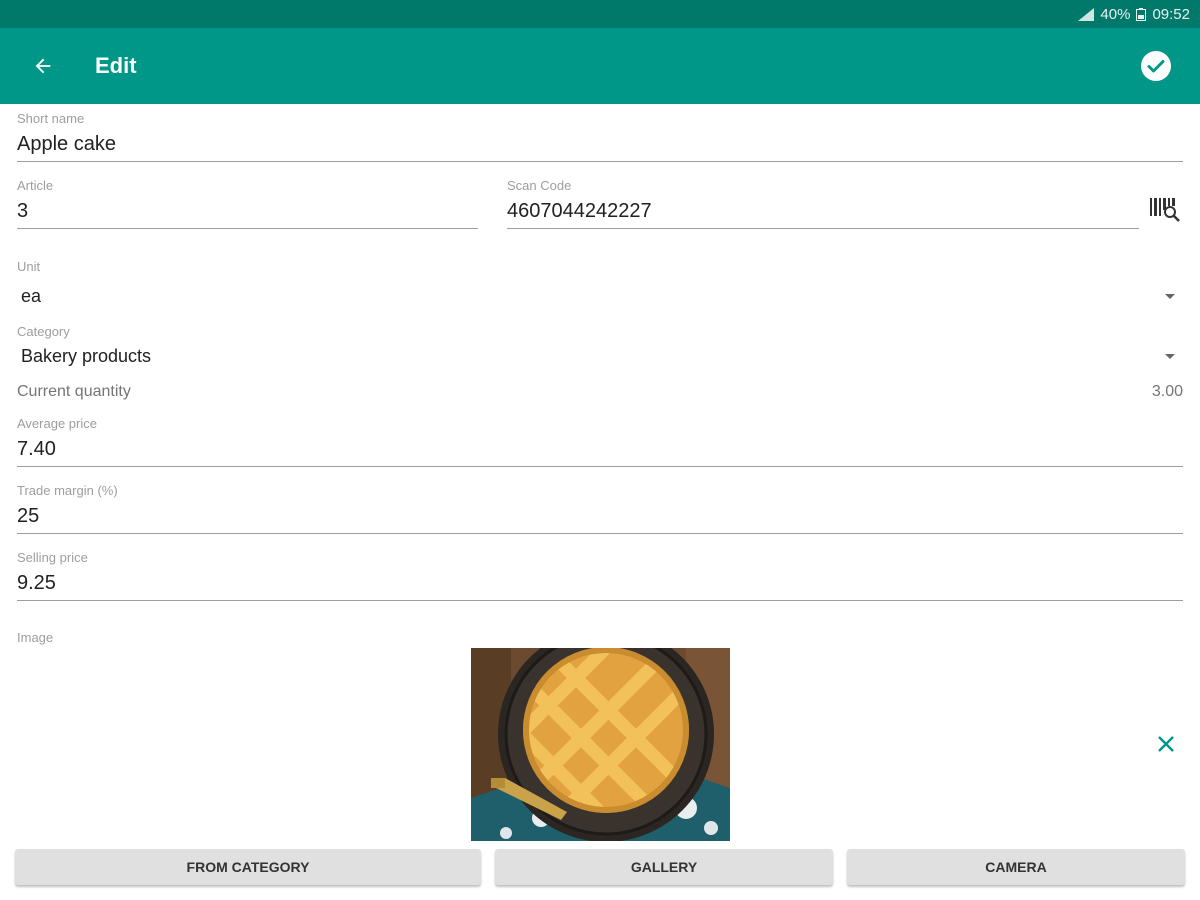  Describe the element at coordinates (247, 228) in the screenshot. I see `article-underline` at that location.